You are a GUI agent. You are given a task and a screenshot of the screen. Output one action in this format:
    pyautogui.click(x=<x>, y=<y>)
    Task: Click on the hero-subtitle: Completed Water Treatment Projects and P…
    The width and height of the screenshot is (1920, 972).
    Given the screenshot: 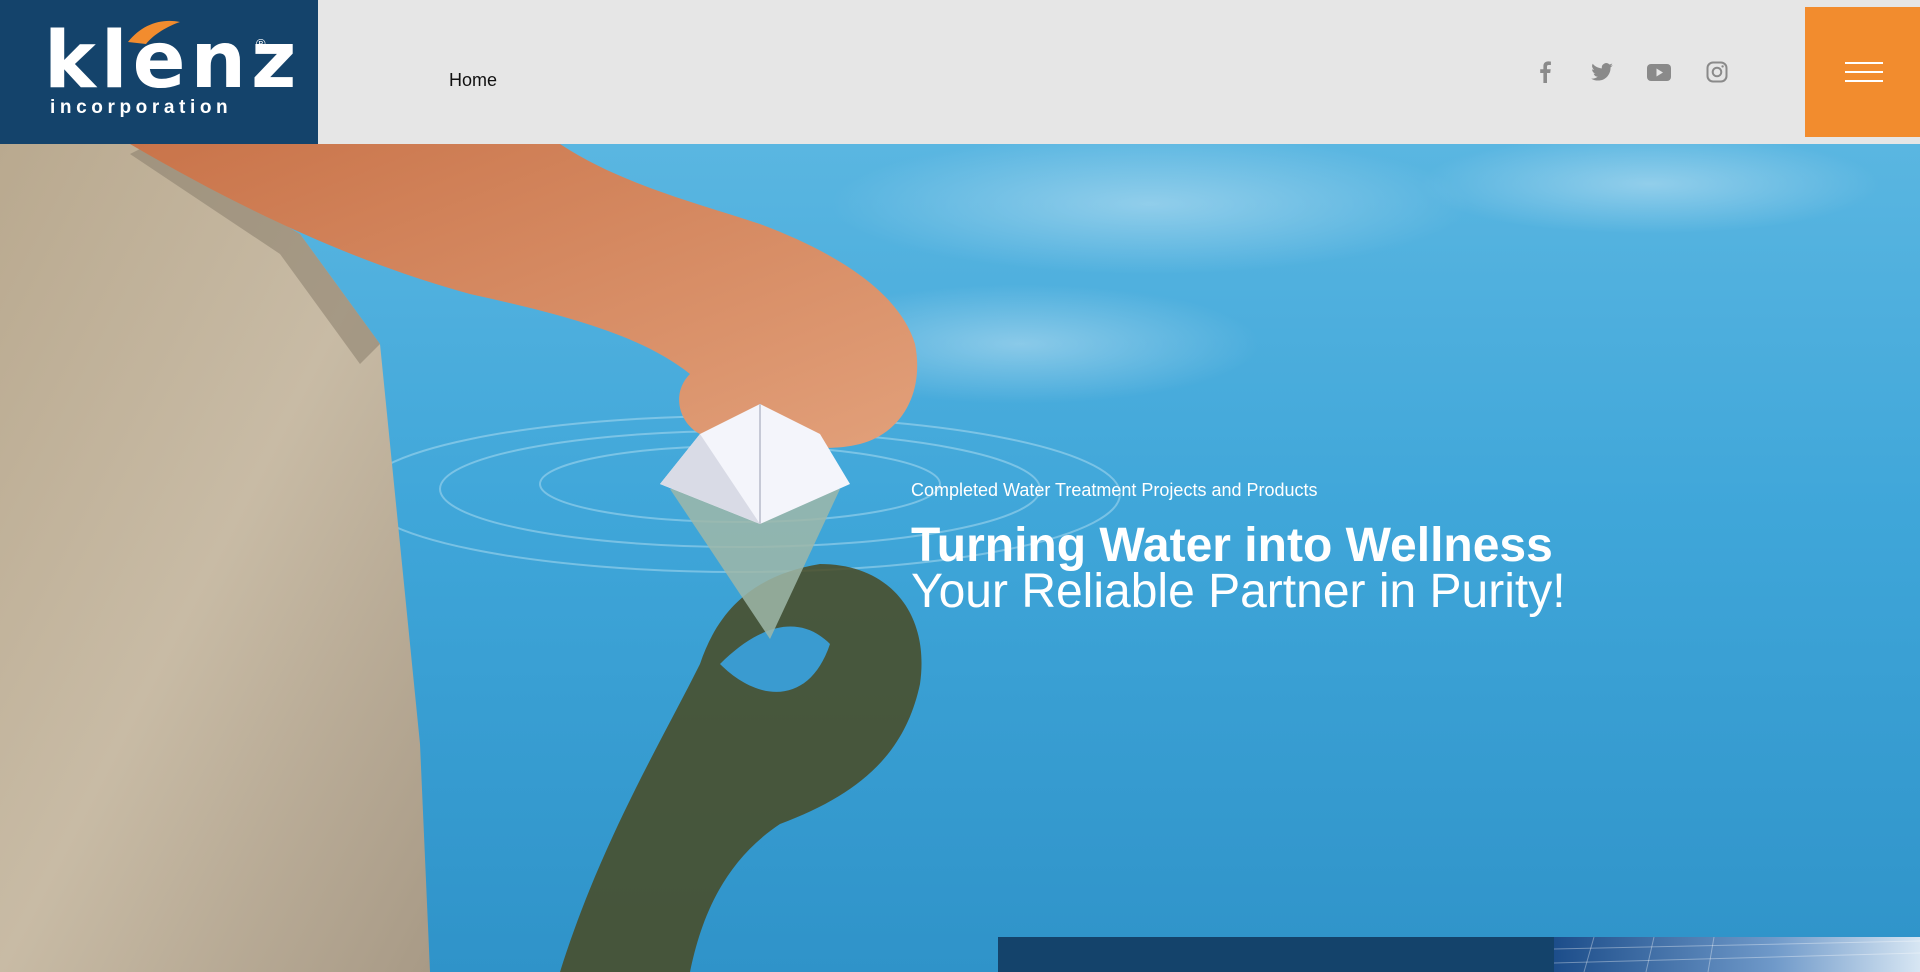 What is the action you would take?
    pyautogui.click(x=1114, y=490)
    